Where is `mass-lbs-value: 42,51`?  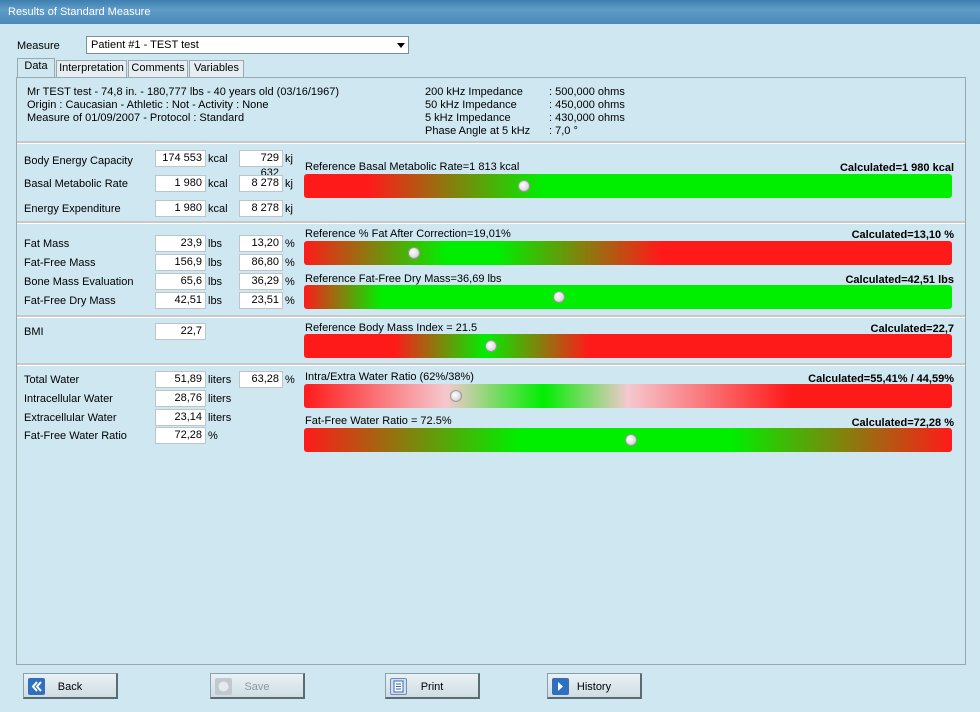 mass-lbs-value: 42,51 is located at coordinates (180, 300).